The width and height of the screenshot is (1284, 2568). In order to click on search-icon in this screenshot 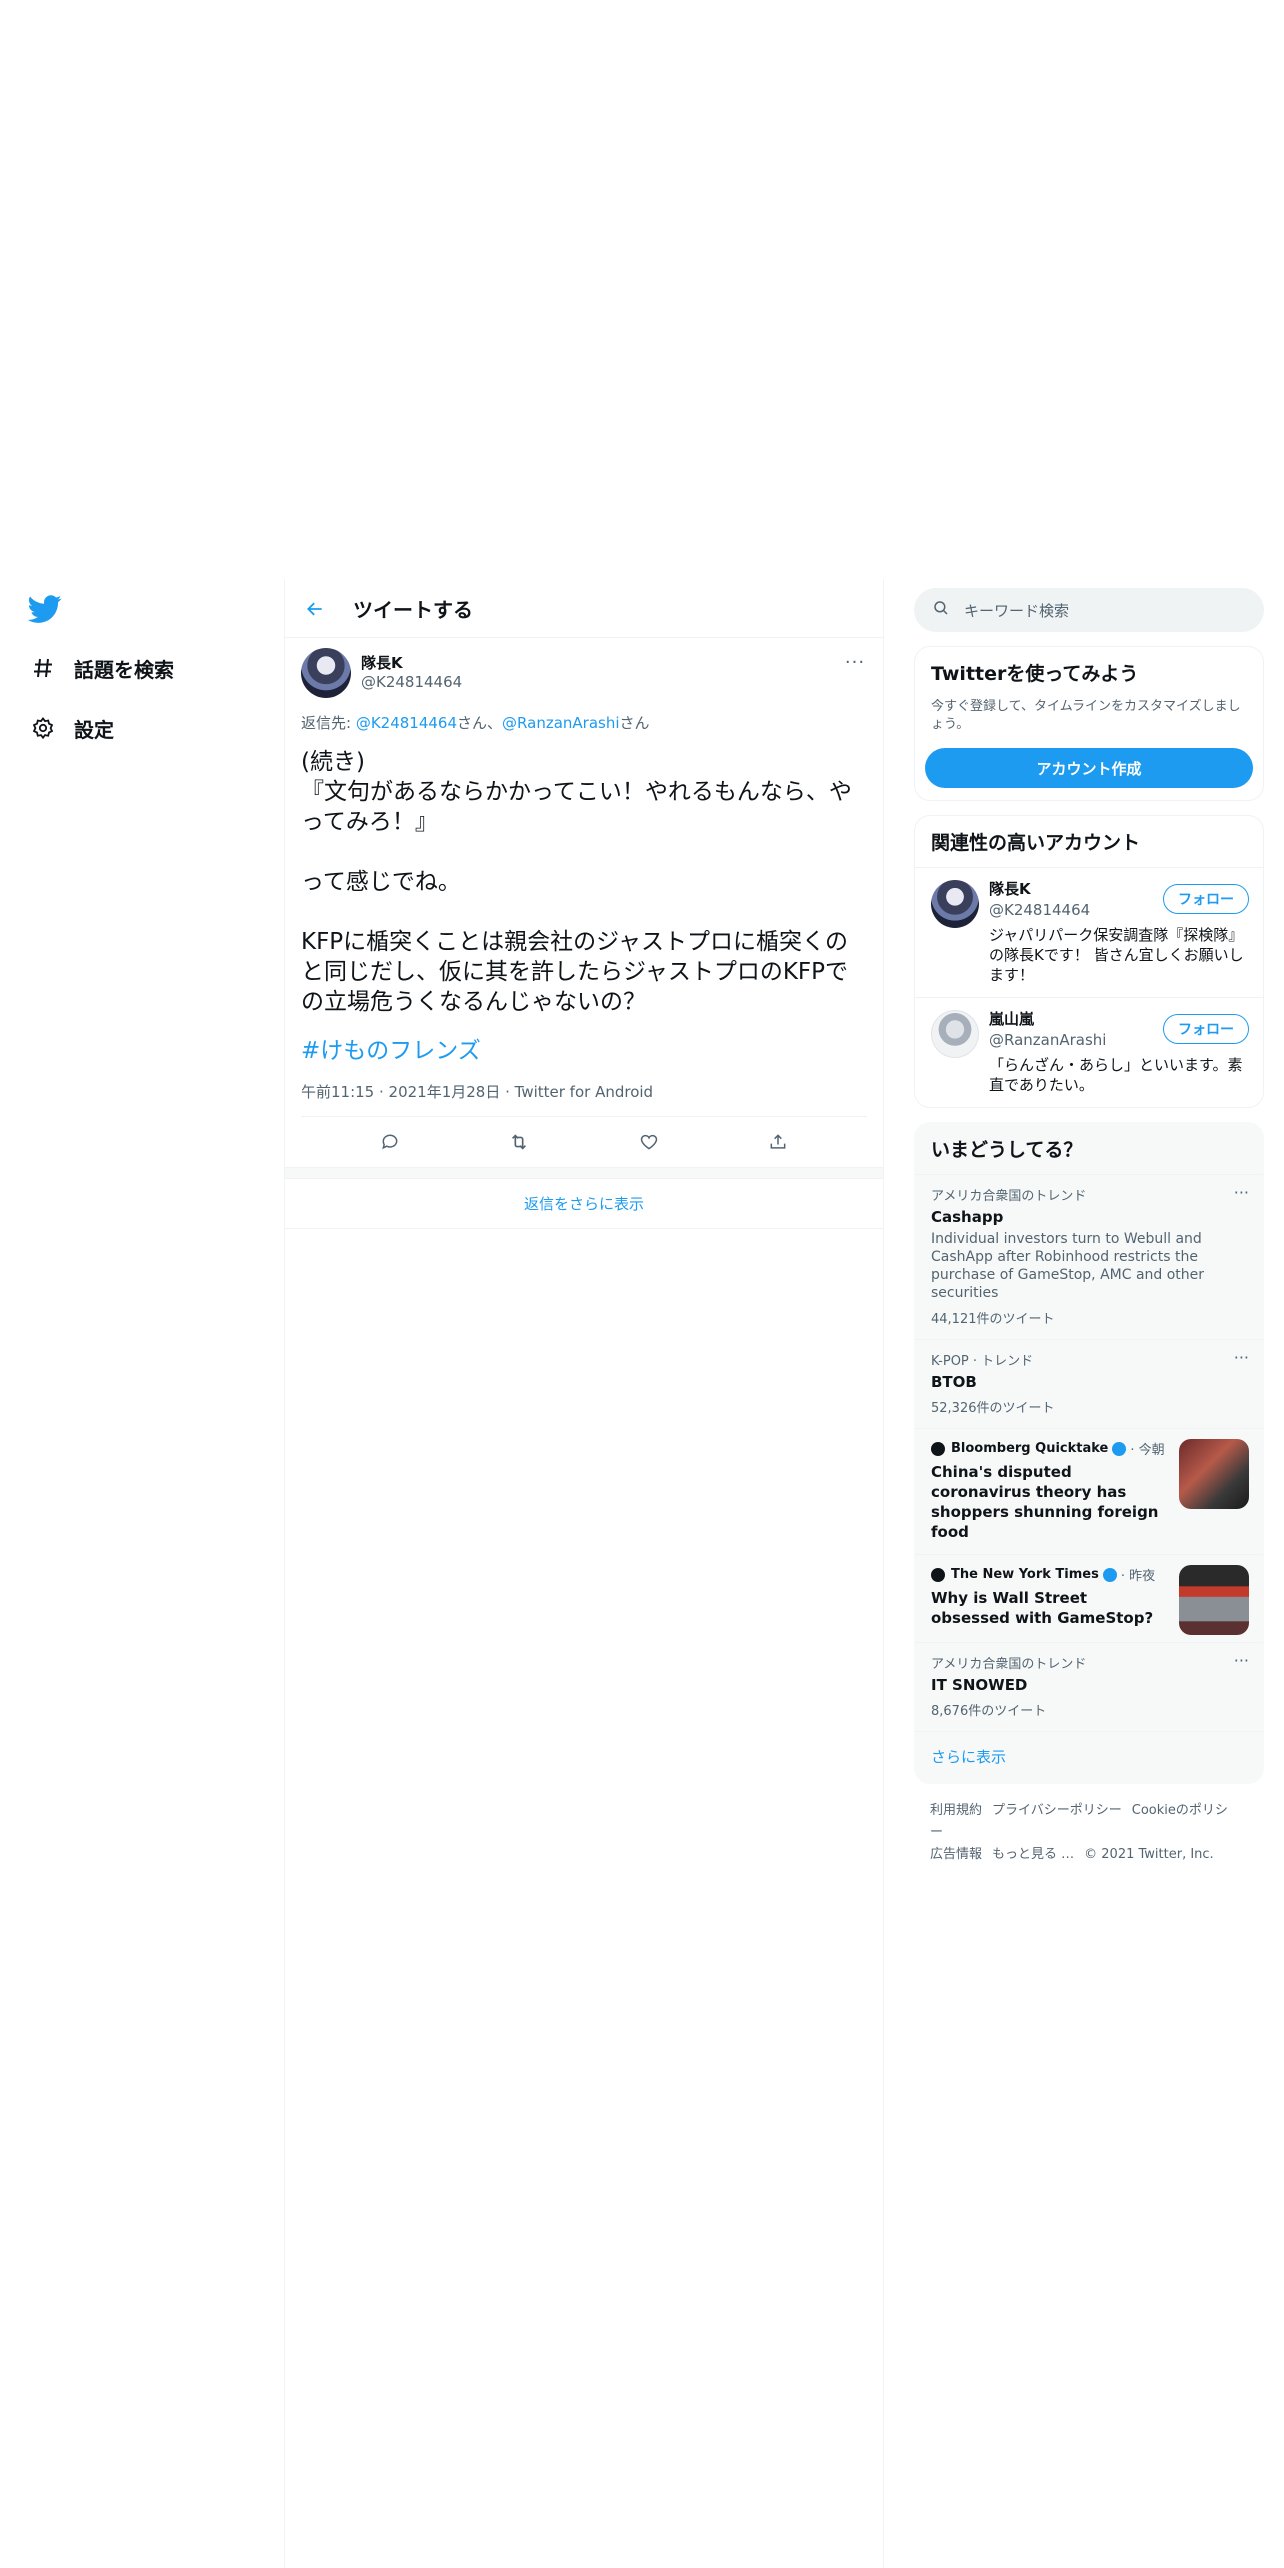, I will do `click(941, 610)`.